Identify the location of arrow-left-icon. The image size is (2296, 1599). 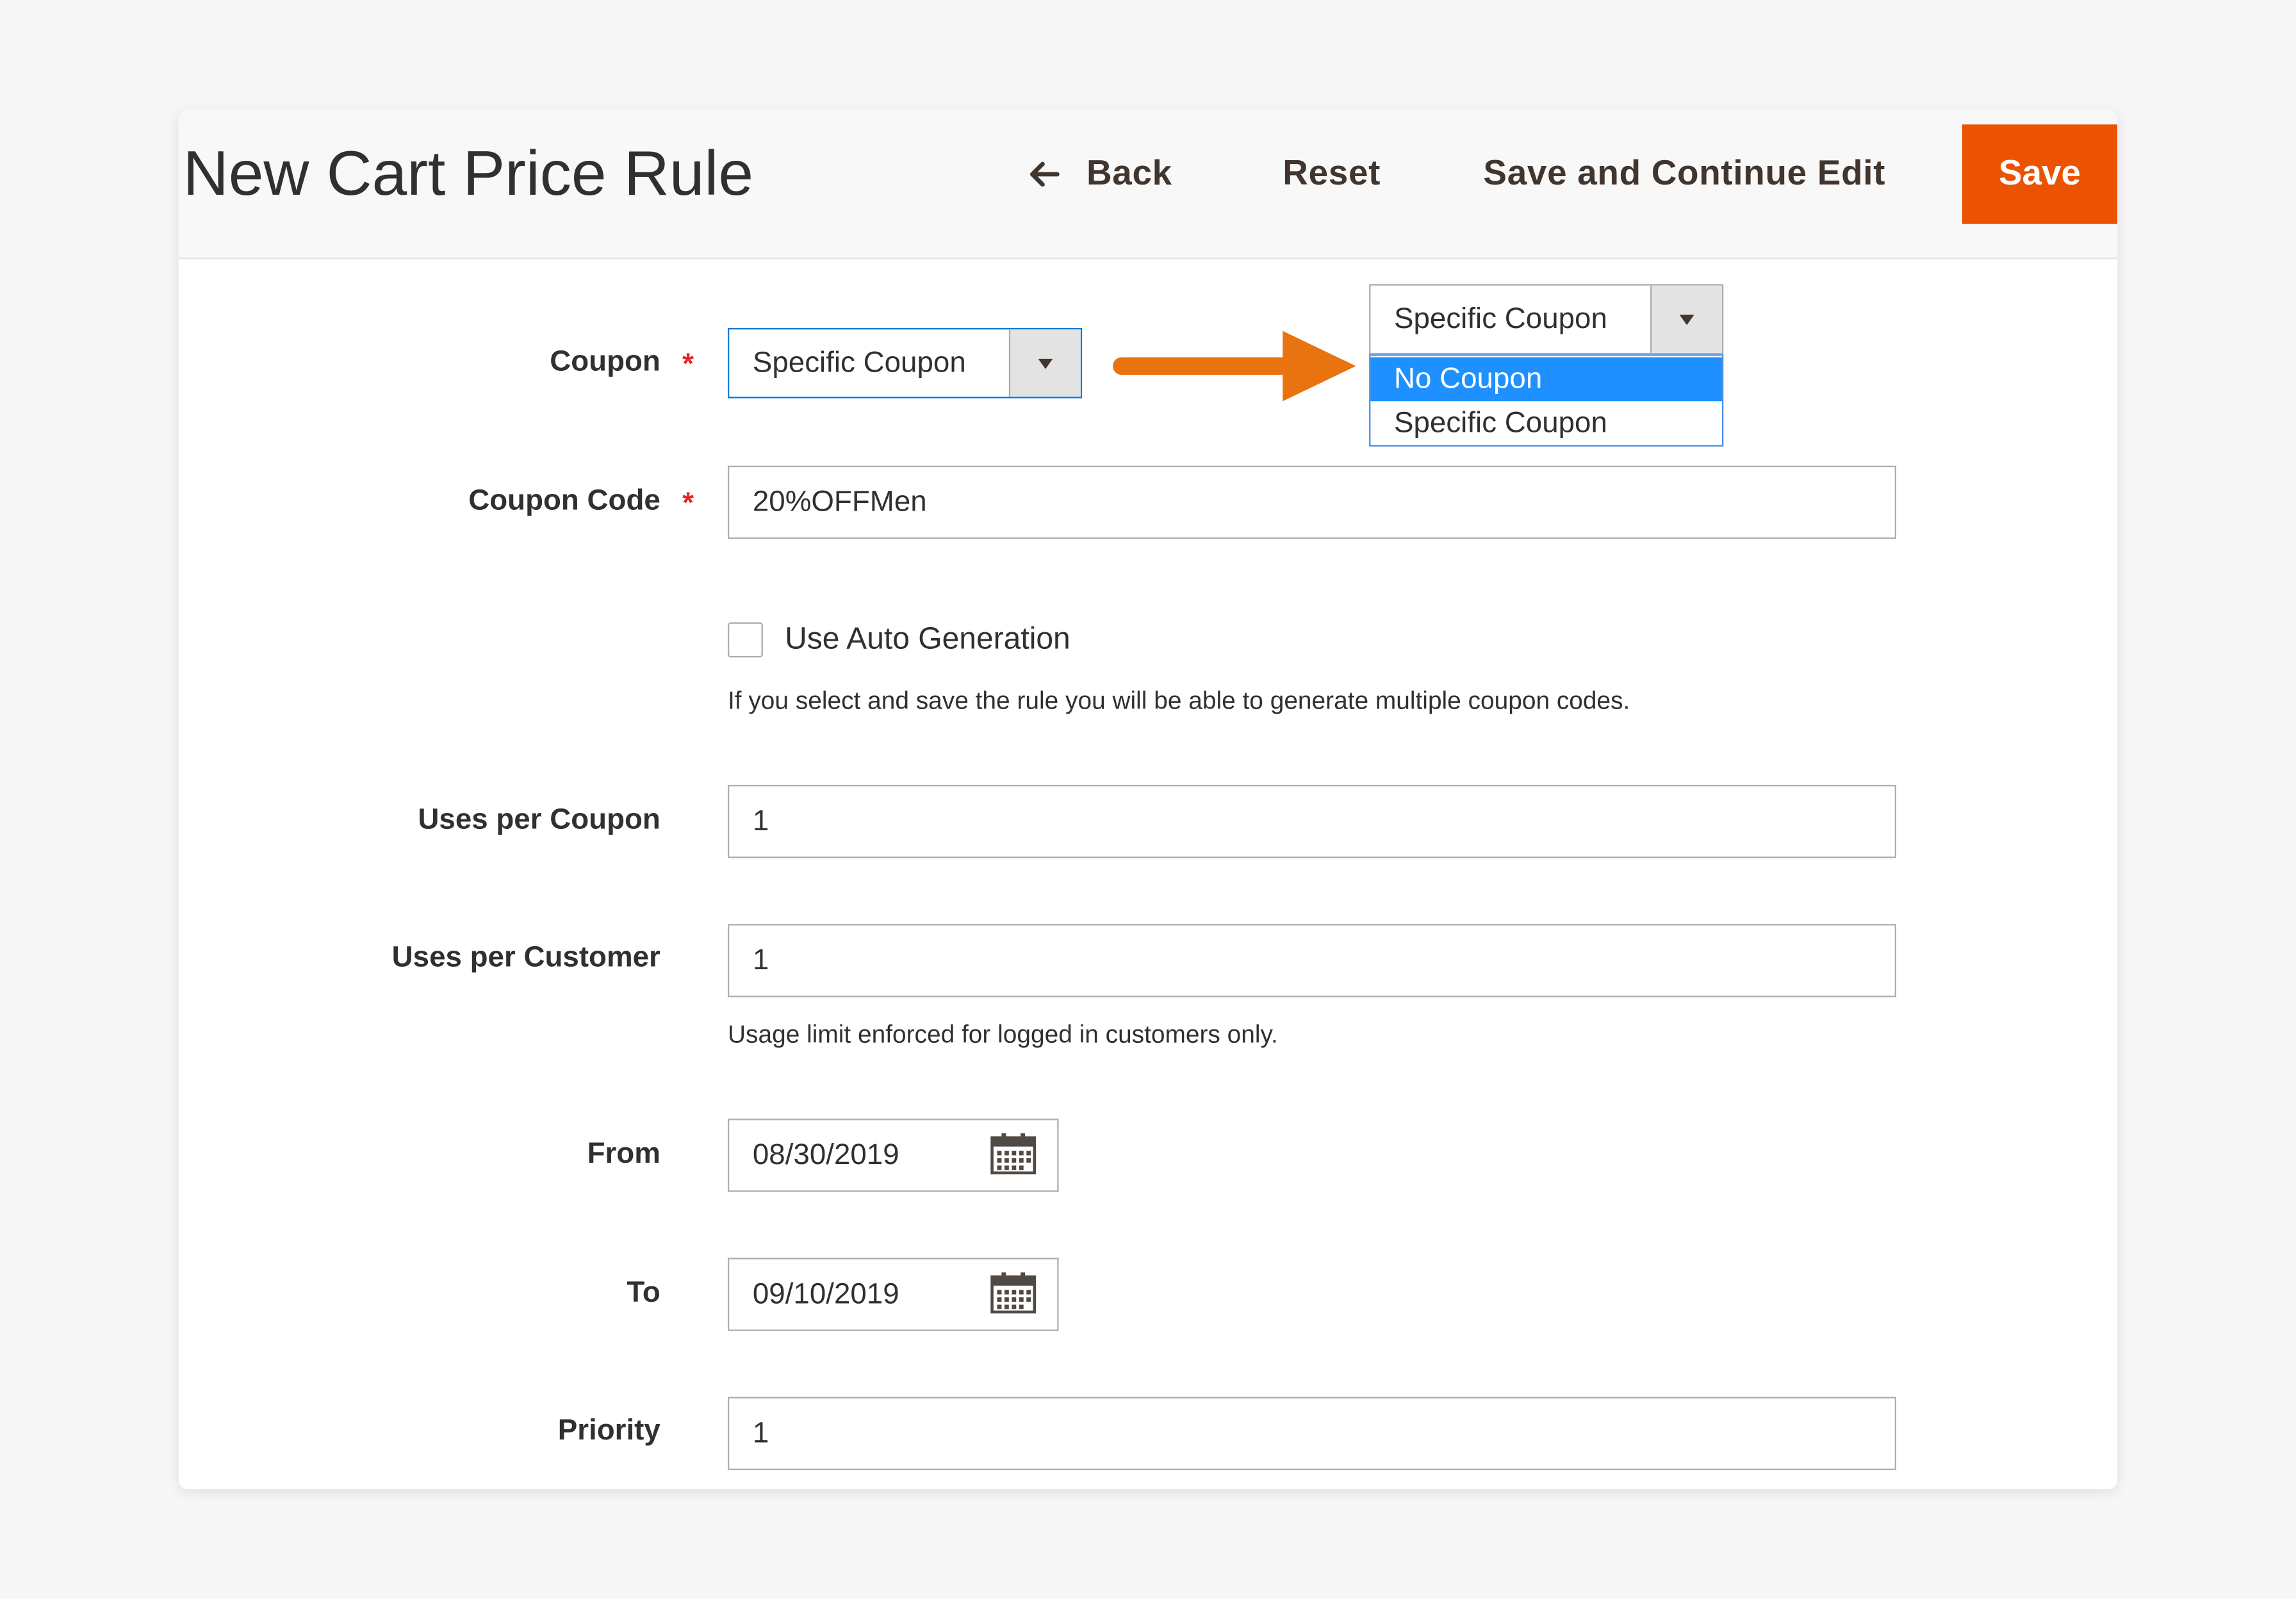
(1044, 174).